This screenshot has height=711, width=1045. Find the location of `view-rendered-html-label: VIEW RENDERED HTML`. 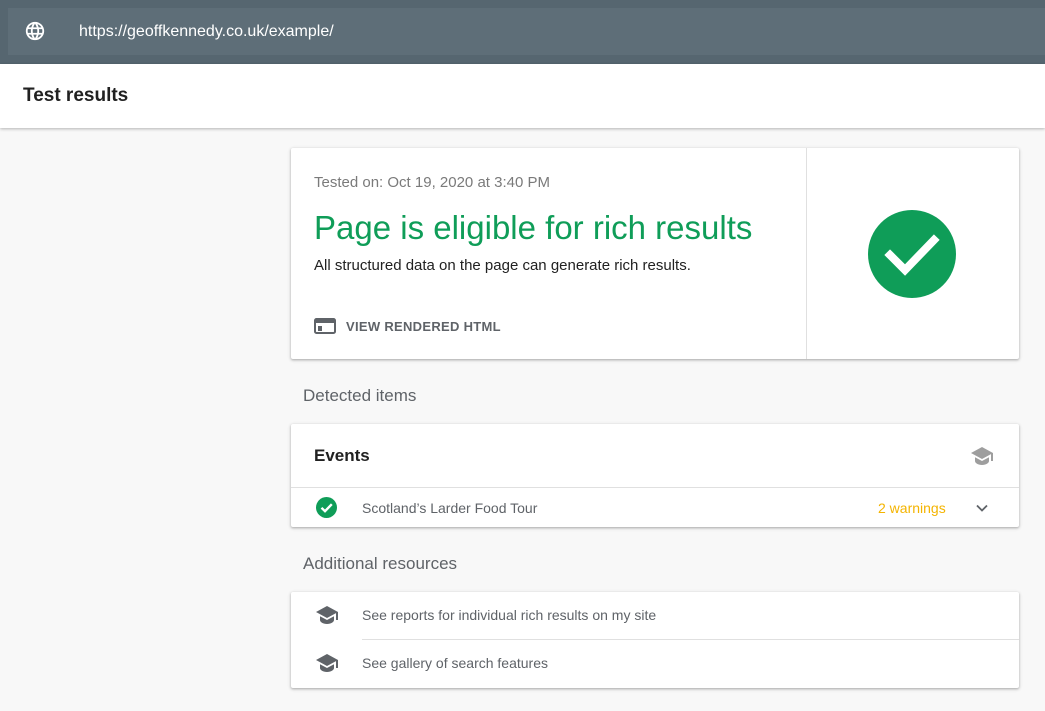

view-rendered-html-label: VIEW RENDERED HTML is located at coordinates (423, 326).